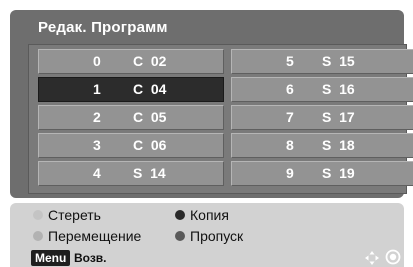  I want to click on channel-row: 4 S 14, so click(131, 173).